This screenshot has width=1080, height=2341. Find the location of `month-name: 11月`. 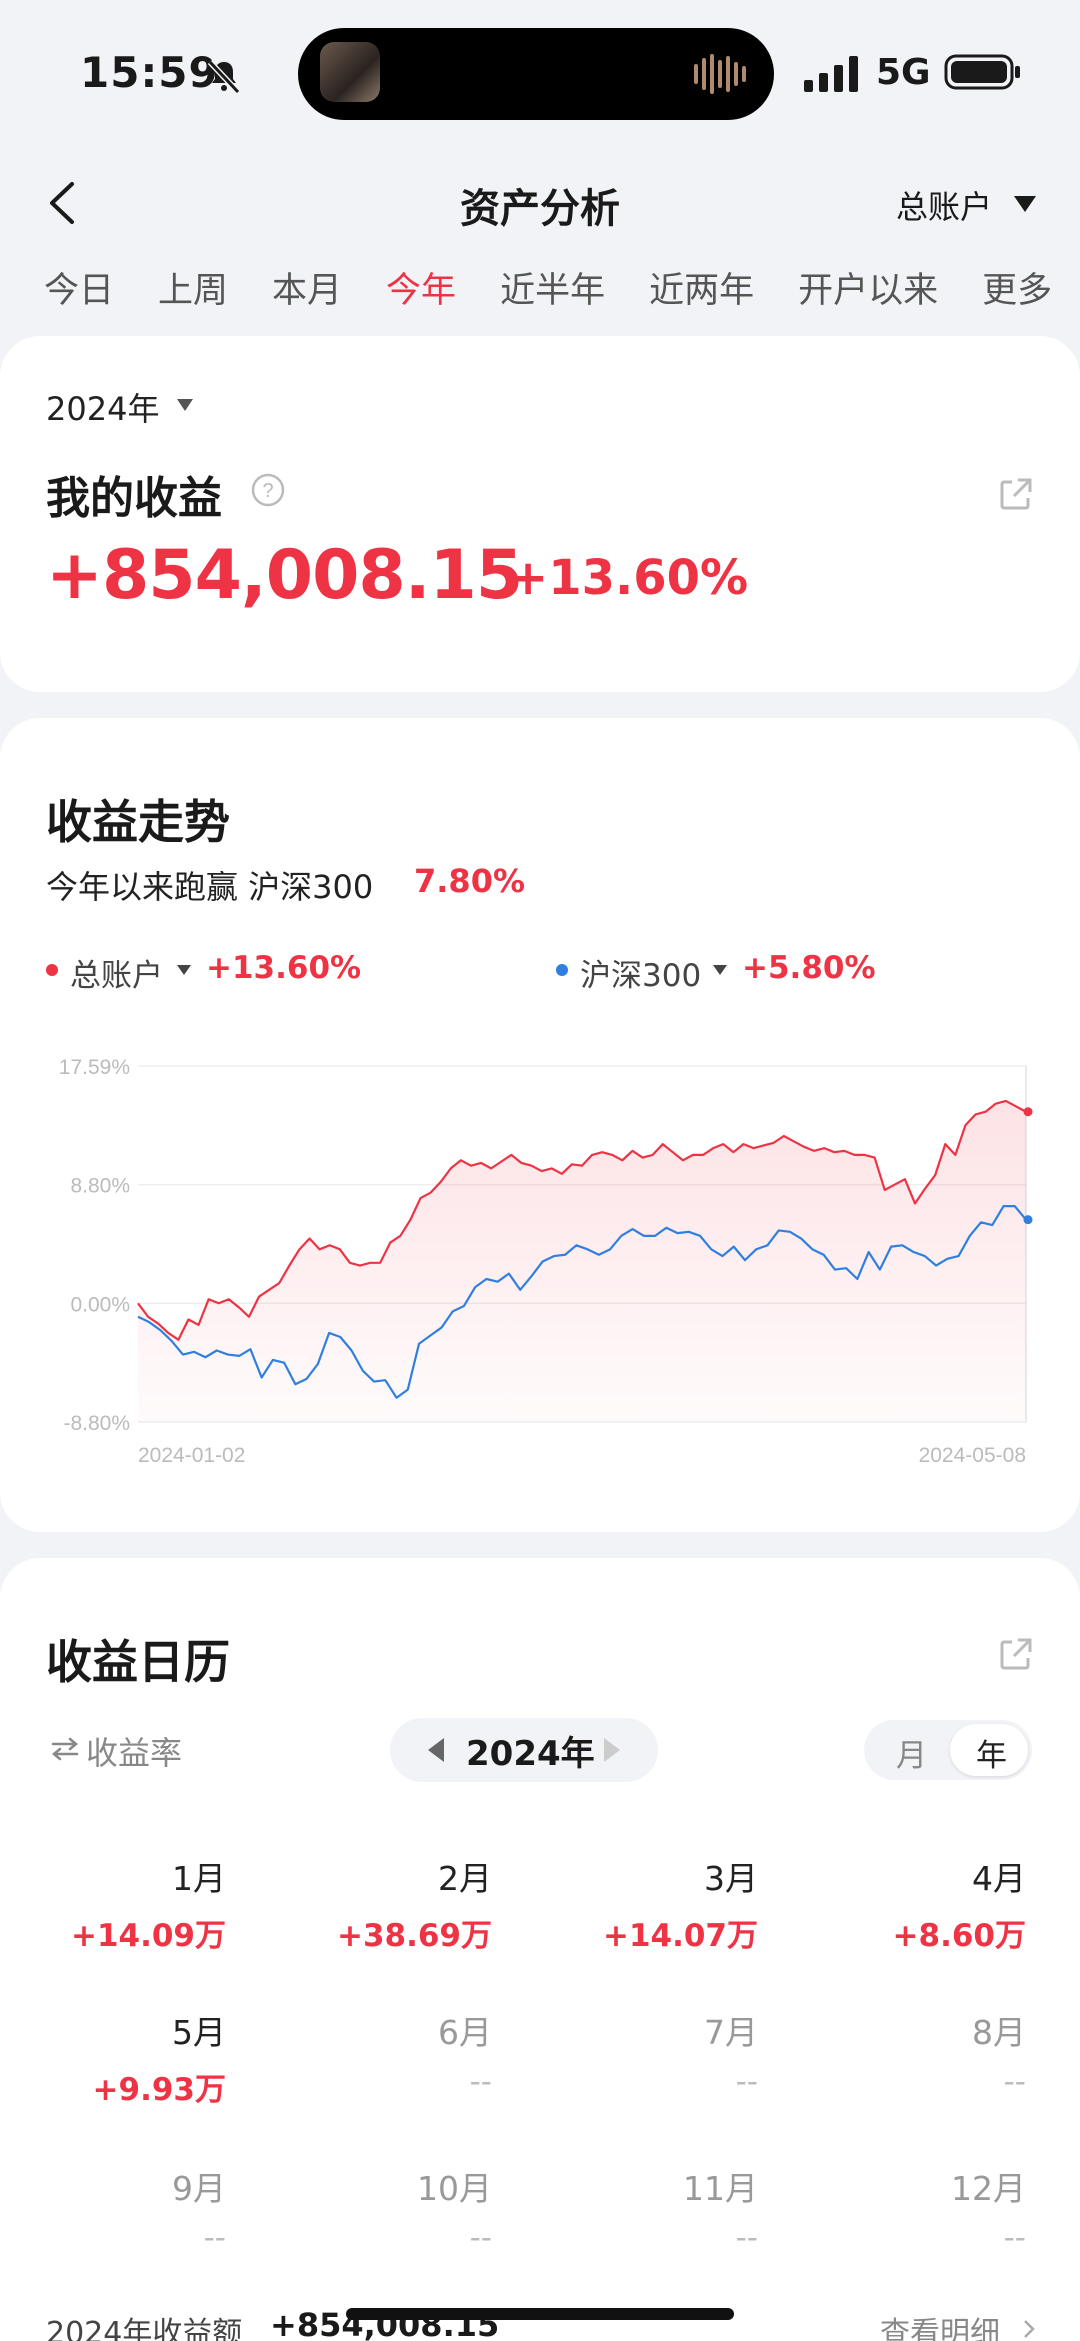

month-name: 11月 is located at coordinates (720, 2188).